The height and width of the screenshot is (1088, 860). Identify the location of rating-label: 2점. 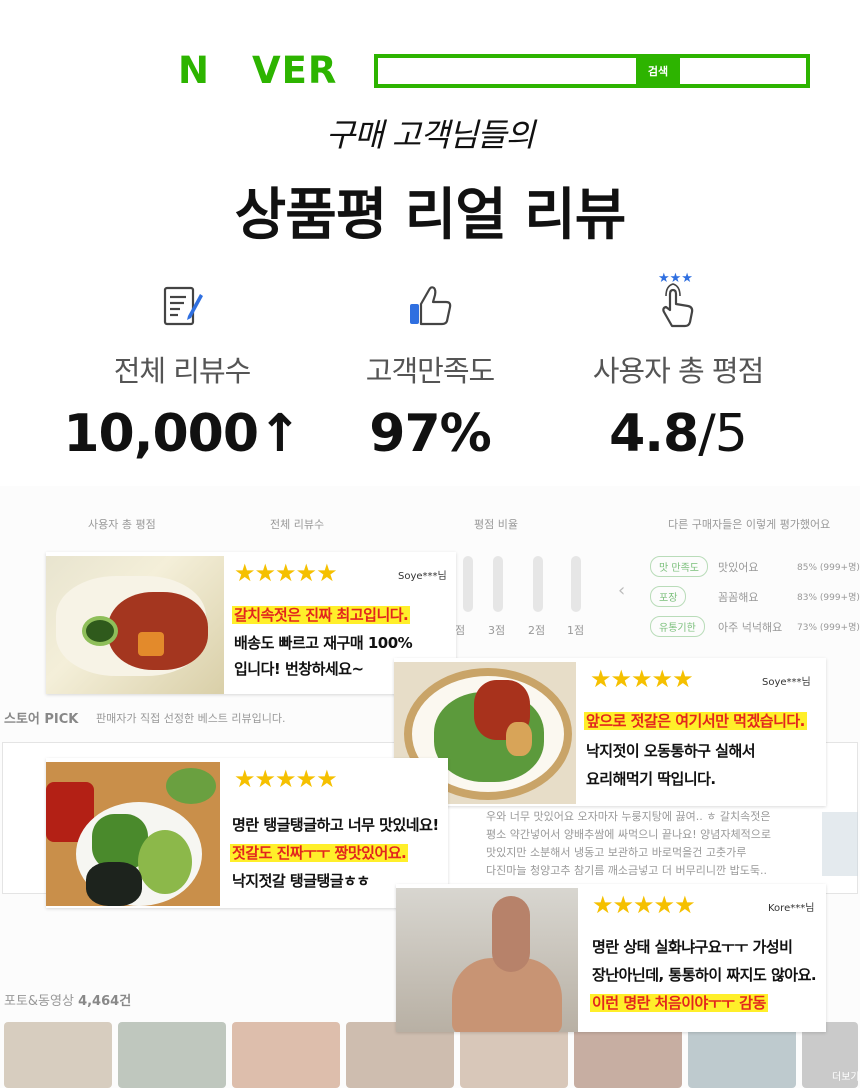
(537, 630).